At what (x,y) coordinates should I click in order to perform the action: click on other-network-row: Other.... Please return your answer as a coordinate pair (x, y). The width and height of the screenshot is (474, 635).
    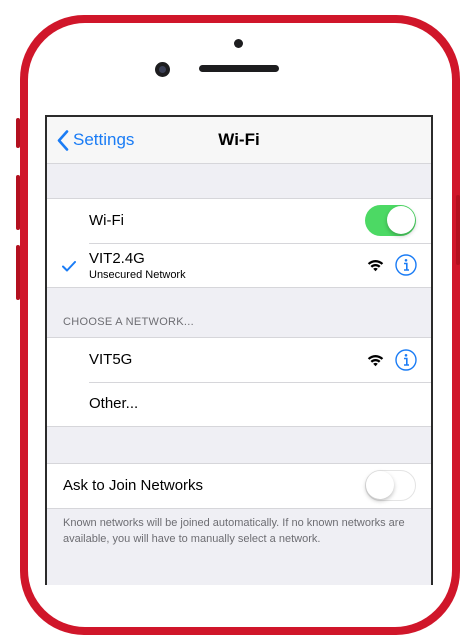
    Looking at the image, I should click on (239, 404).